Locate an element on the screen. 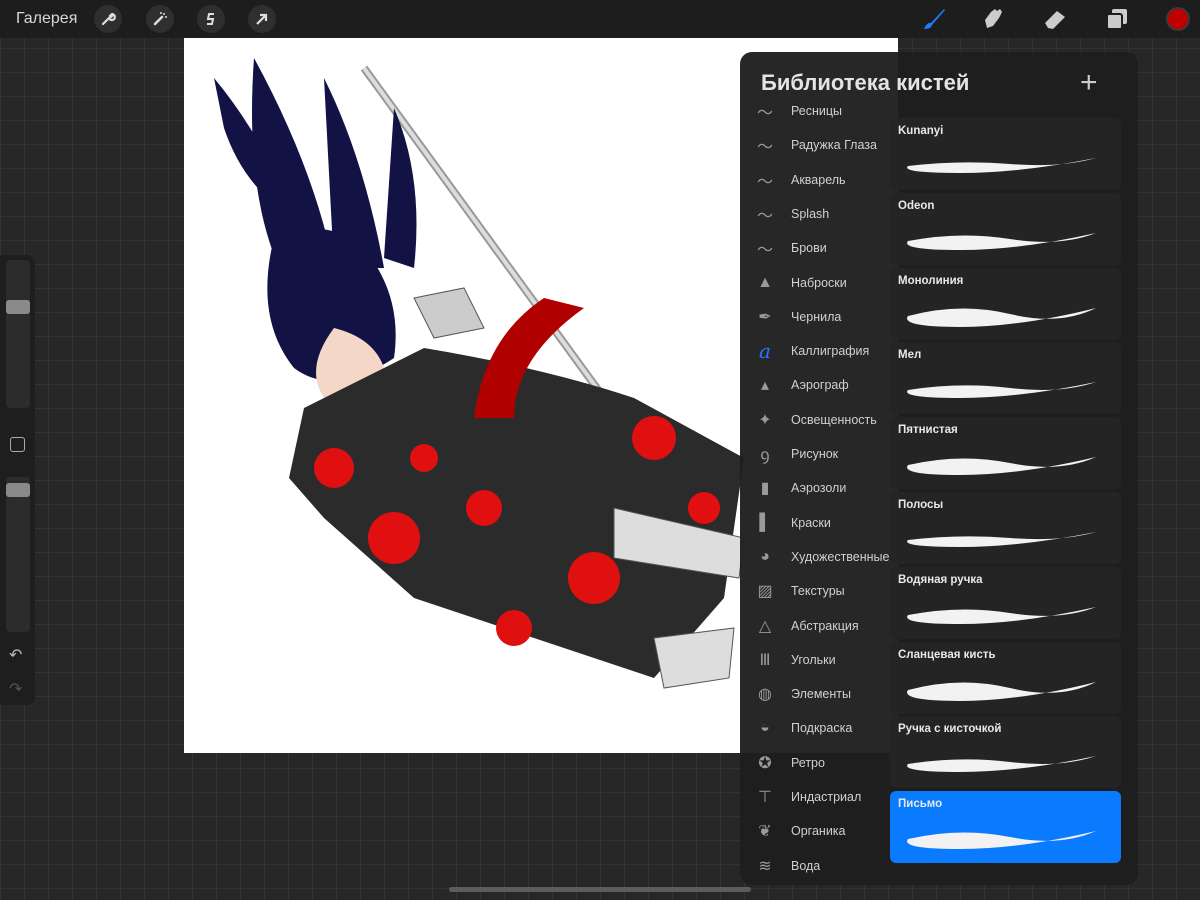 This screenshot has height=900, width=1200. category-item: ❦ Органика is located at coordinates (817, 831).